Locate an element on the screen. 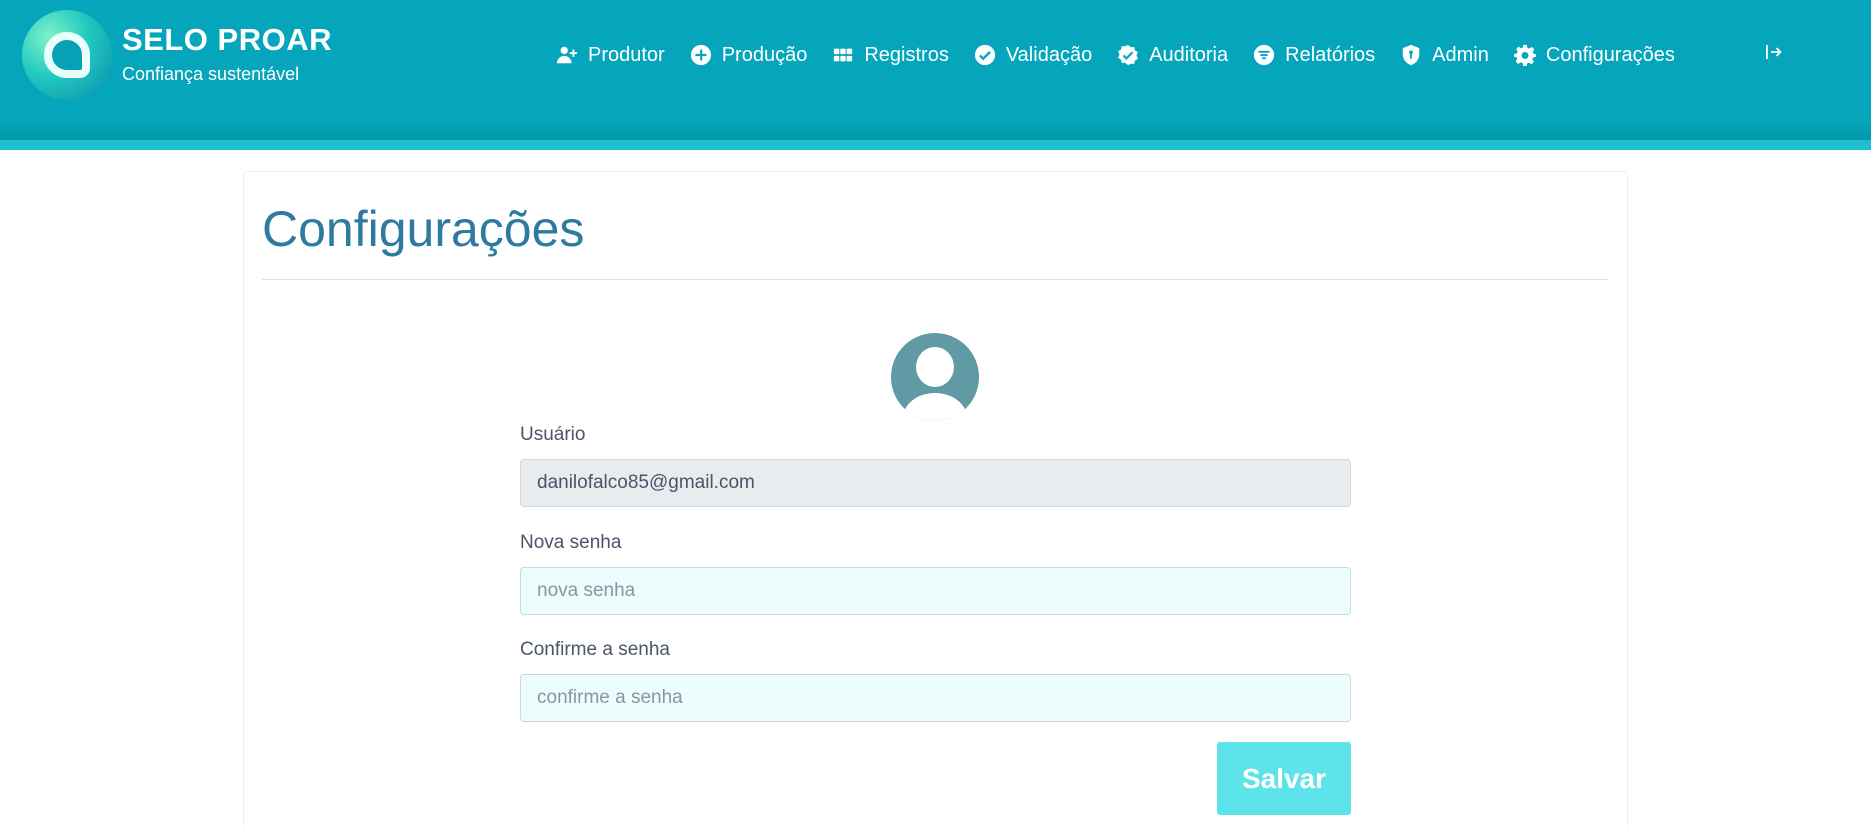 Image resolution: width=1871 pixels, height=827 pixels. nav-item-auditoria: Auditoria is located at coordinates (1172, 55).